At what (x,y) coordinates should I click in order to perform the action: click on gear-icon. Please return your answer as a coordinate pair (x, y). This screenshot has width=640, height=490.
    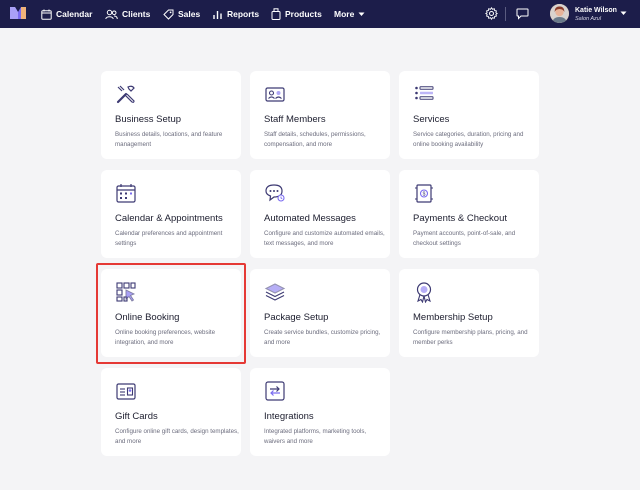
    Looking at the image, I should click on (491, 13).